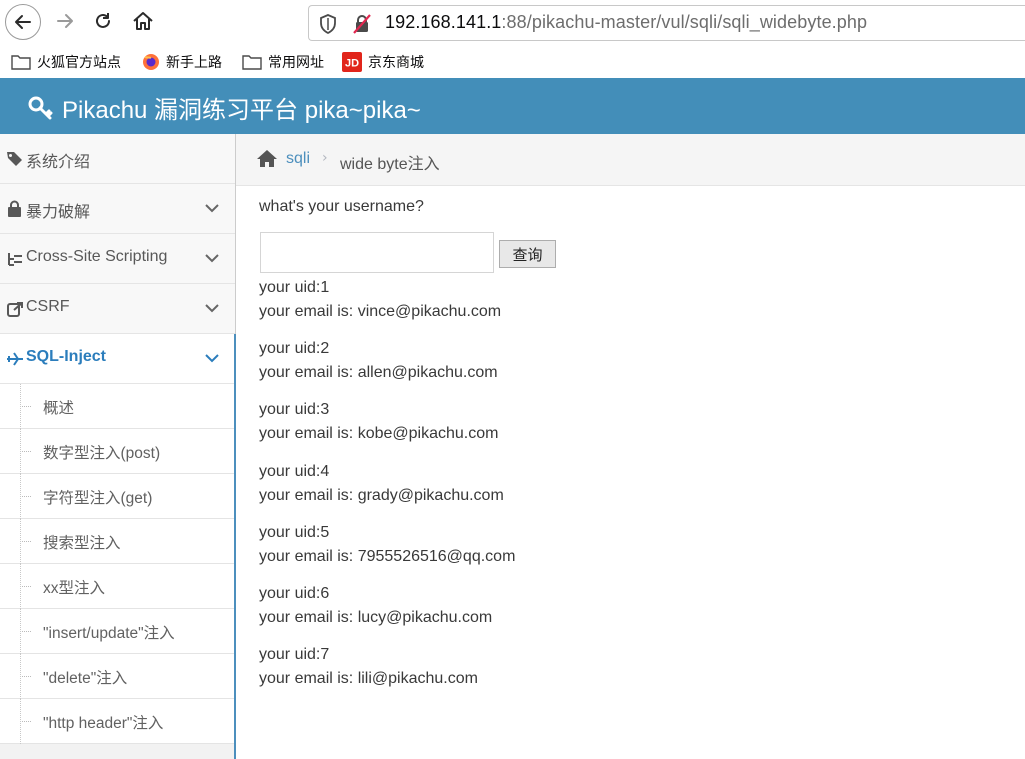 This screenshot has width=1025, height=759. Describe the element at coordinates (241, 110) in the screenshot. I see `app-title: Pikachu 漏洞练习平台 pika~pika~` at that location.